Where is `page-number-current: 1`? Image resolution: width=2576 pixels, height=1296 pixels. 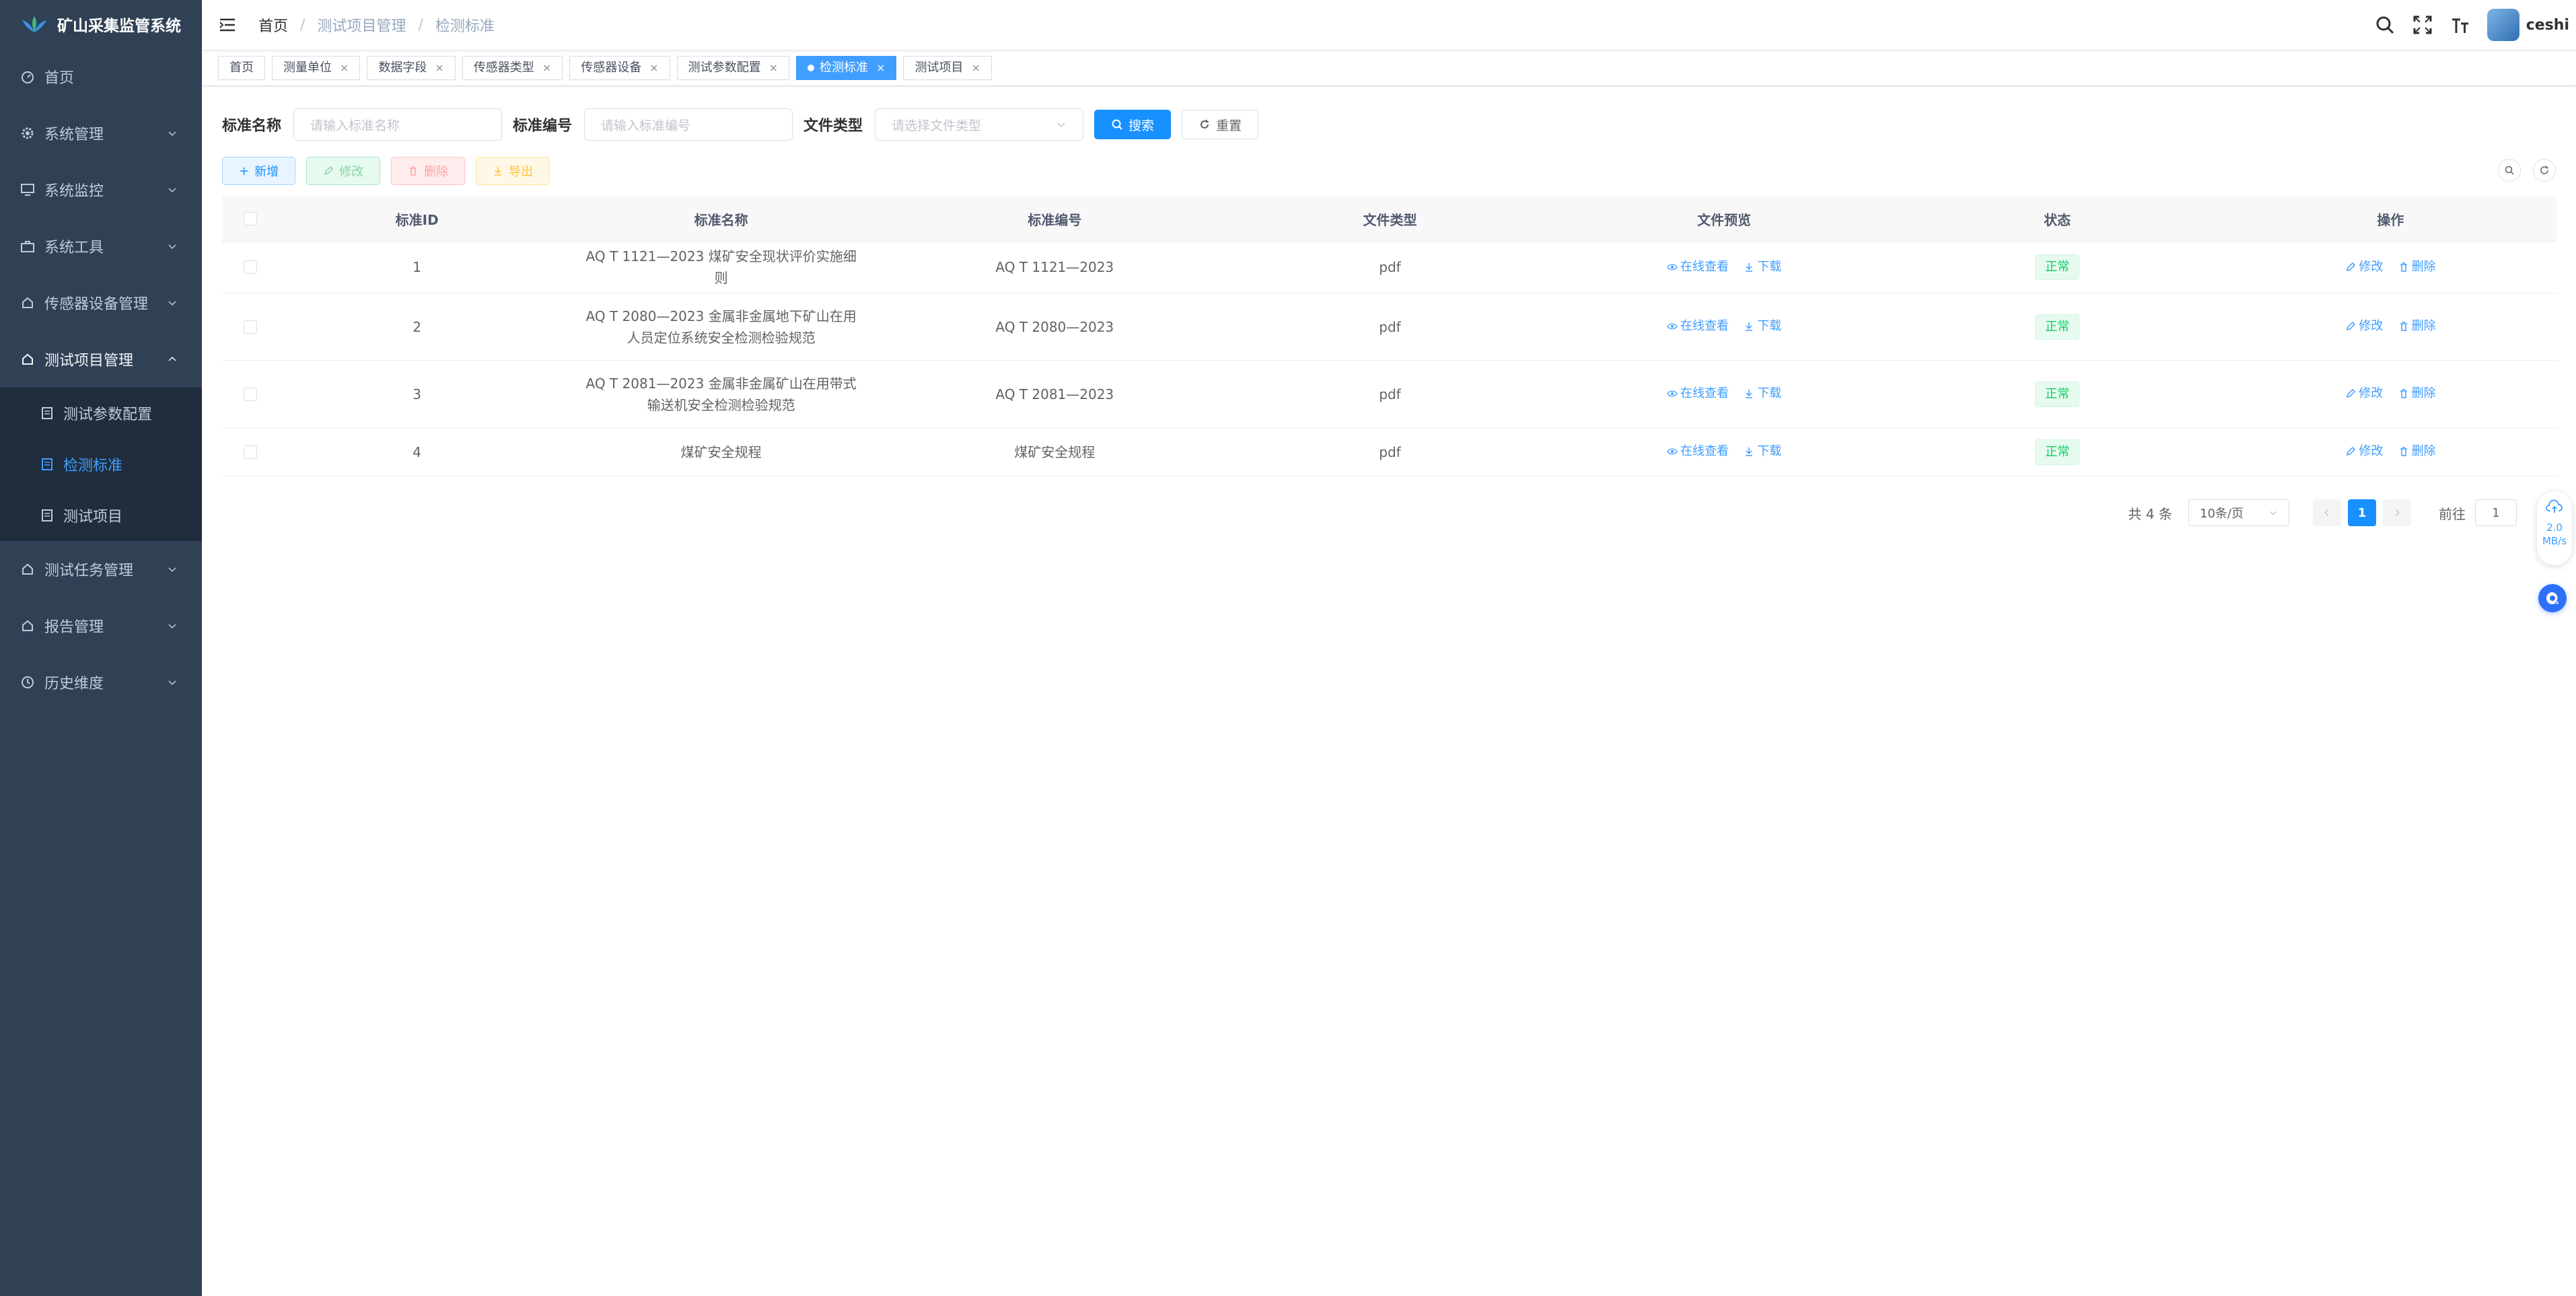 page-number-current: 1 is located at coordinates (2362, 512).